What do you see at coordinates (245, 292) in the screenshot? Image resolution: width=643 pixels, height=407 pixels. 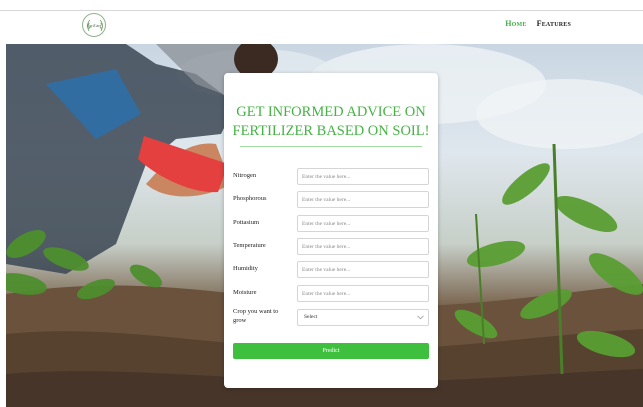 I see `moisture-label: Moisture` at bounding box center [245, 292].